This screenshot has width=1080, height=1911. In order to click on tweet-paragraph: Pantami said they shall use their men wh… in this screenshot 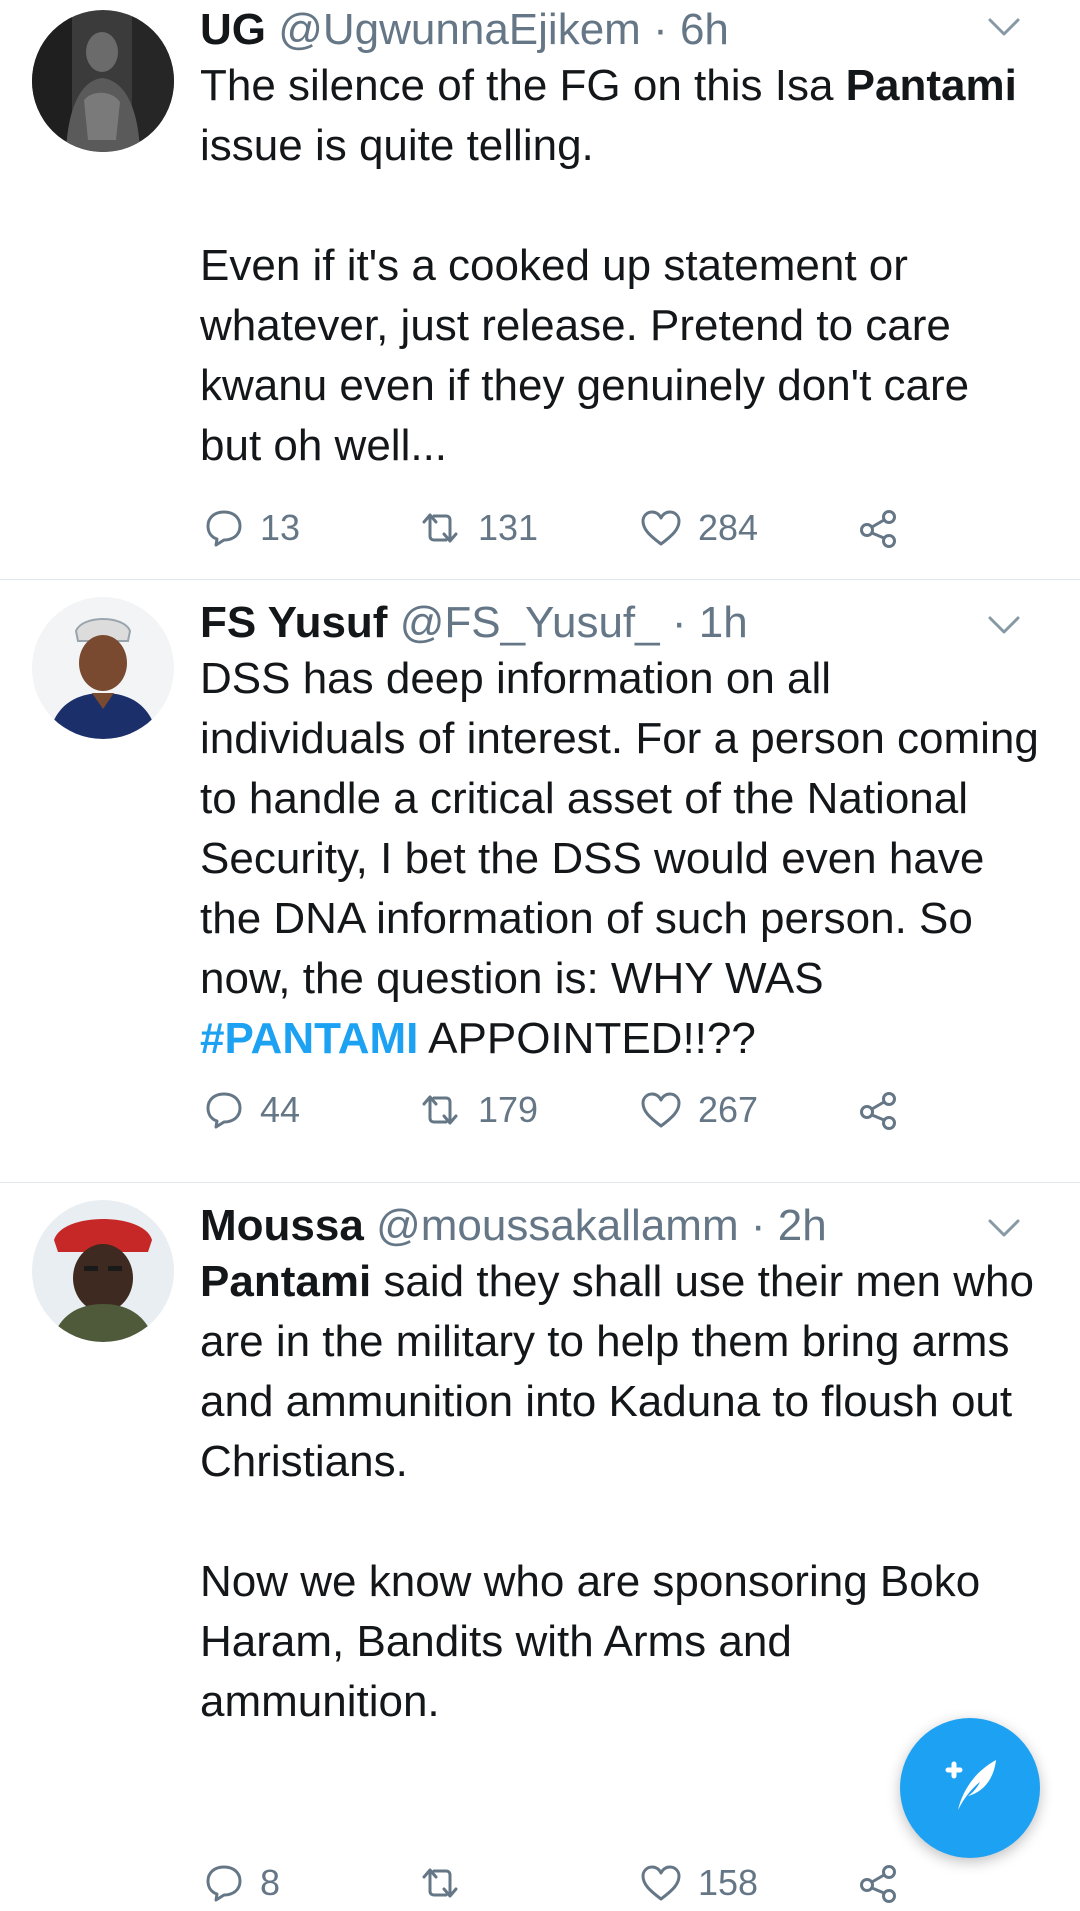, I will do `click(620, 1372)`.